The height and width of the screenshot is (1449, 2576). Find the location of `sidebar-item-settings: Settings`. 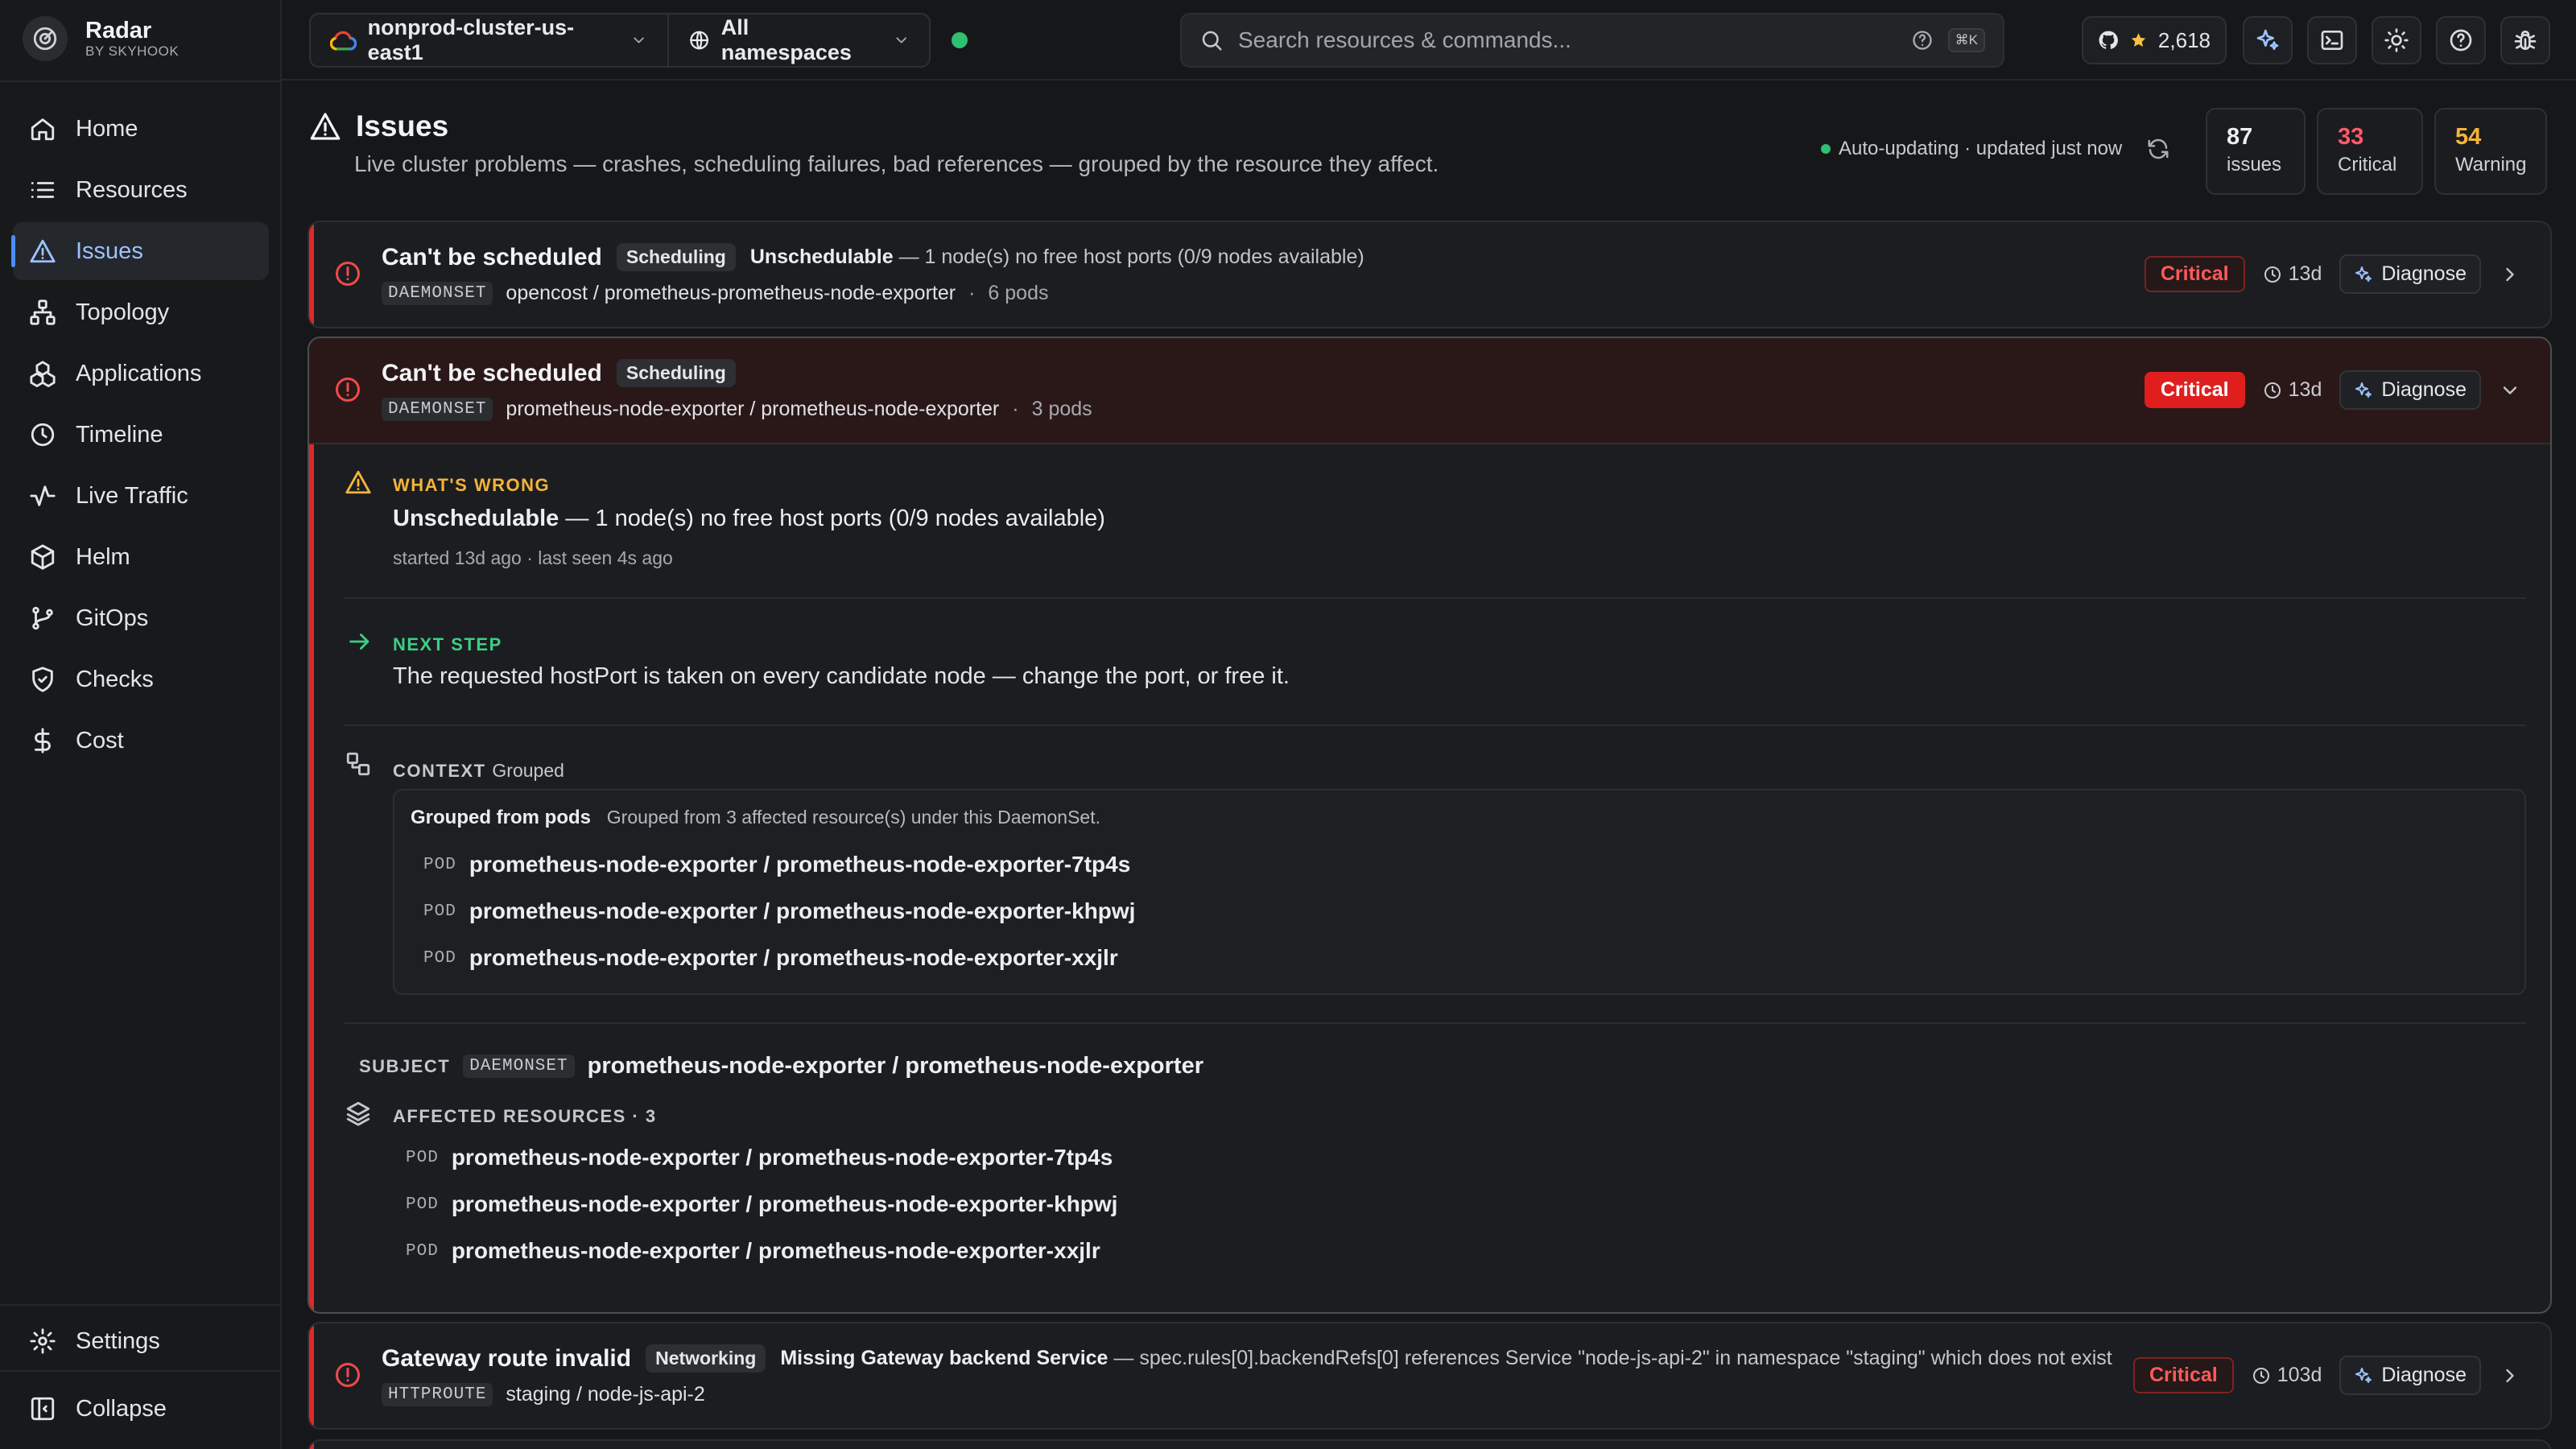

sidebar-item-settings: Settings is located at coordinates (141, 1341).